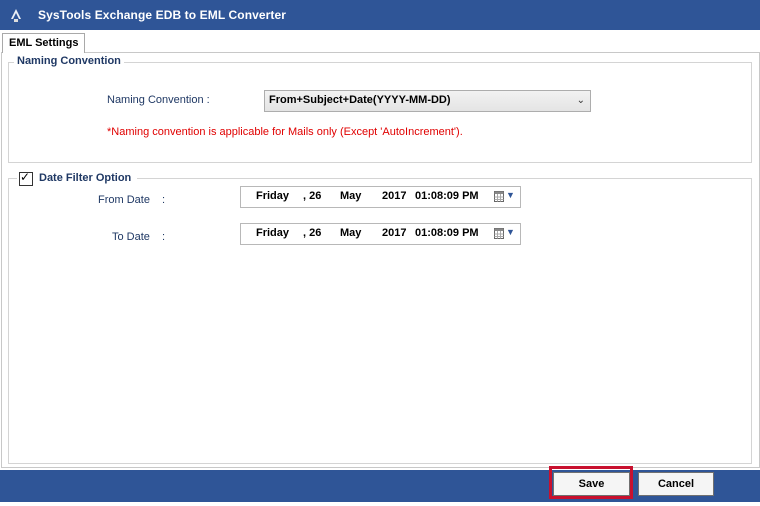 The width and height of the screenshot is (760, 506). What do you see at coordinates (158, 100) in the screenshot?
I see `naming-convention-label: Naming Convention :` at bounding box center [158, 100].